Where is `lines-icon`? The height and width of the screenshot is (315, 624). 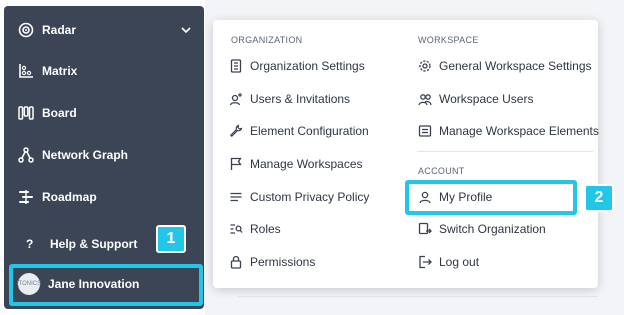
lines-icon is located at coordinates (236, 197).